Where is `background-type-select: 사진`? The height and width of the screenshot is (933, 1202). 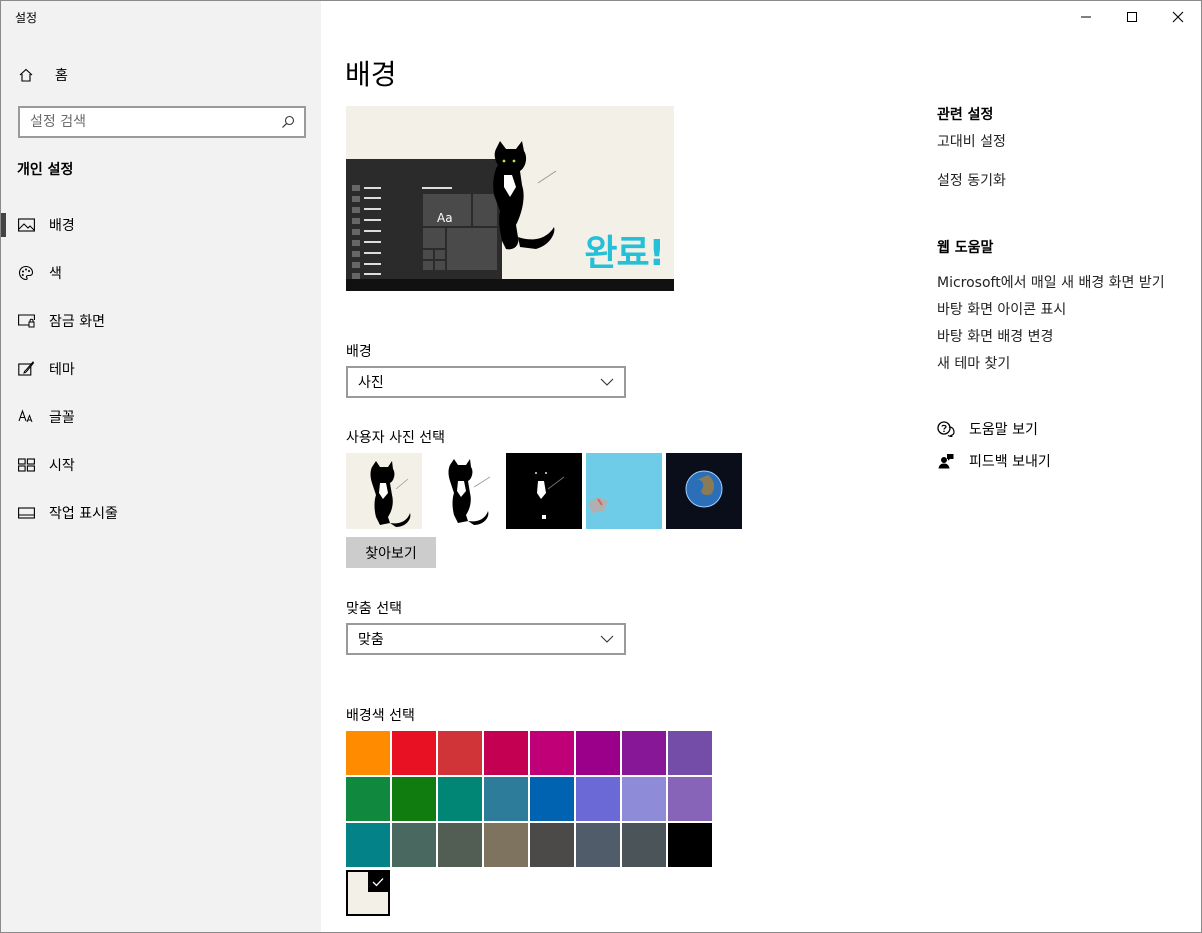 background-type-select: 사진 is located at coordinates (486, 382).